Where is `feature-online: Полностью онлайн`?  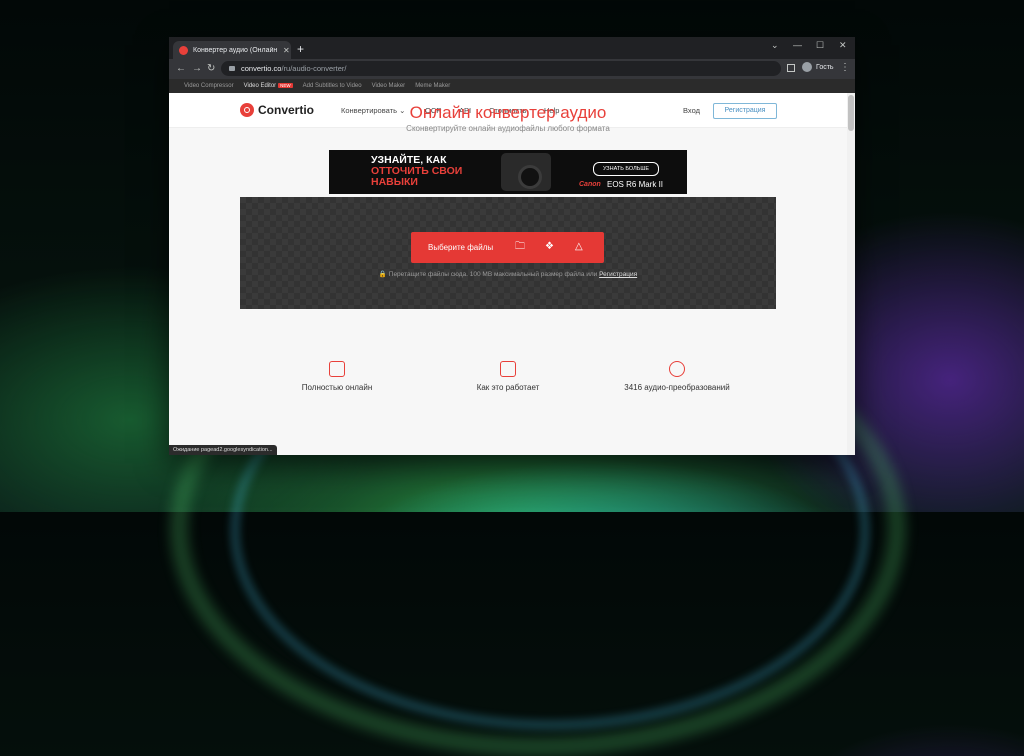 feature-online: Полностью онлайн is located at coordinates (337, 376).